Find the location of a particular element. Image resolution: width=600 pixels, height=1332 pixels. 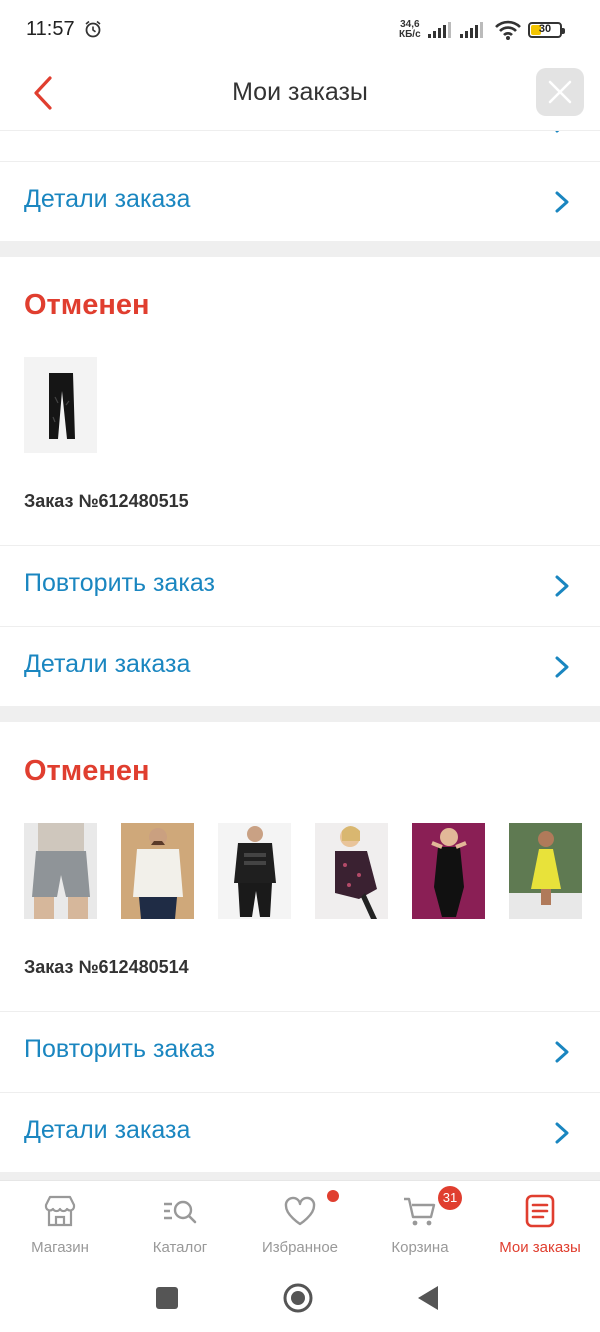

nav-item-catalog: Каталог is located at coordinates (180, 1225).